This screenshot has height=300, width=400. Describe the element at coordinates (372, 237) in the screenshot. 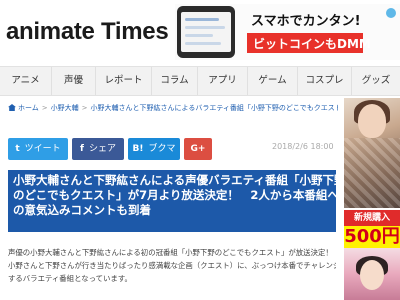

I see `ad-price: 500円` at that location.